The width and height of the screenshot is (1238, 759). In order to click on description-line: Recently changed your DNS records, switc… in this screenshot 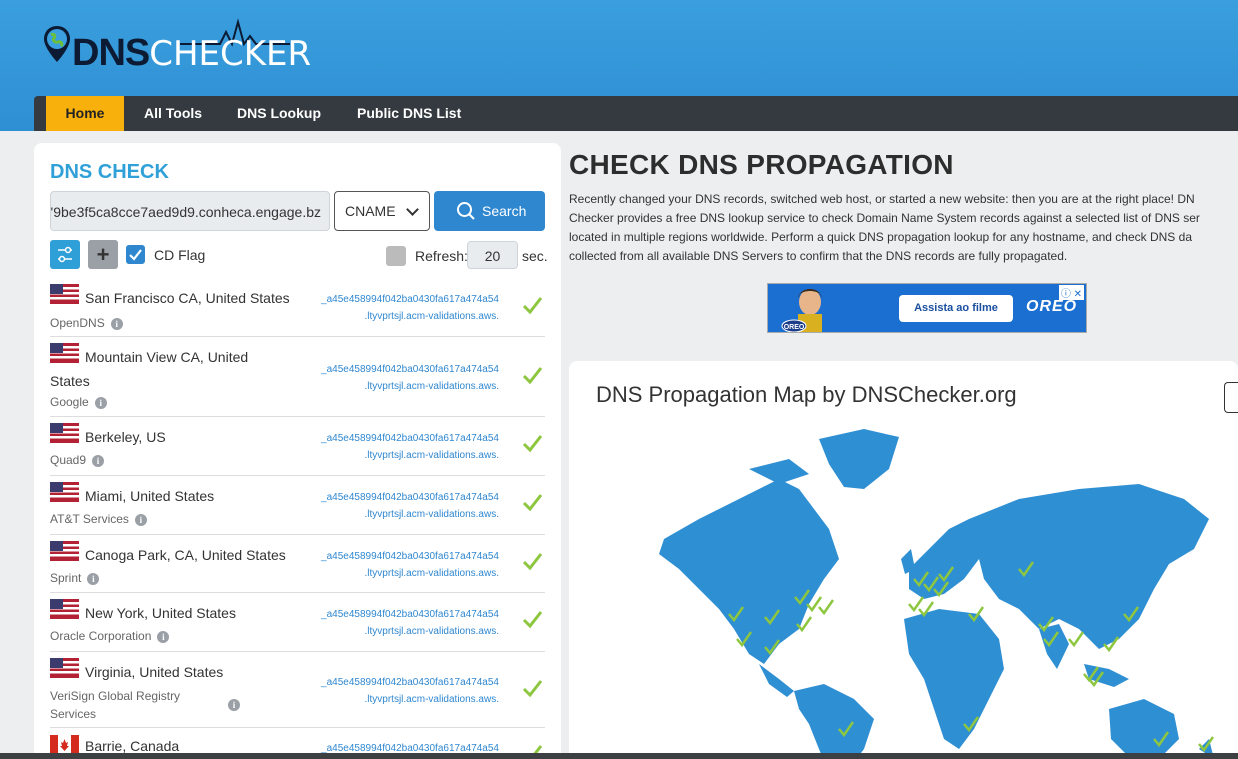, I will do `click(882, 199)`.